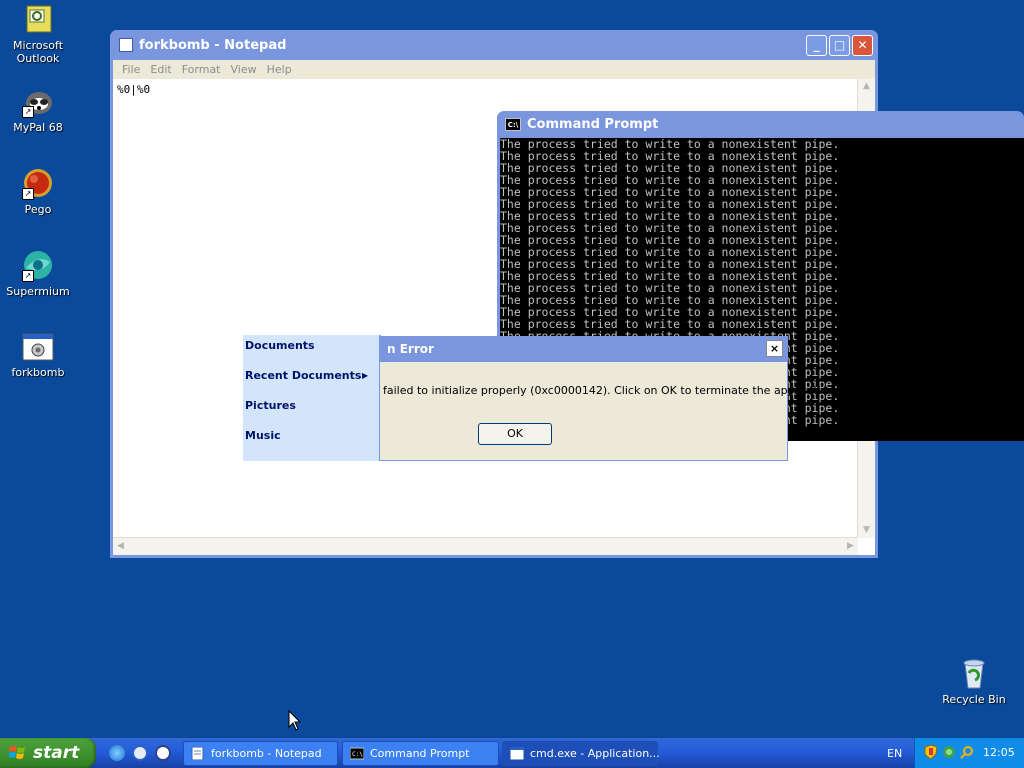 The width and height of the screenshot is (1024, 768). Describe the element at coordinates (17, 752) in the screenshot. I see `windows-flag-icon` at that location.